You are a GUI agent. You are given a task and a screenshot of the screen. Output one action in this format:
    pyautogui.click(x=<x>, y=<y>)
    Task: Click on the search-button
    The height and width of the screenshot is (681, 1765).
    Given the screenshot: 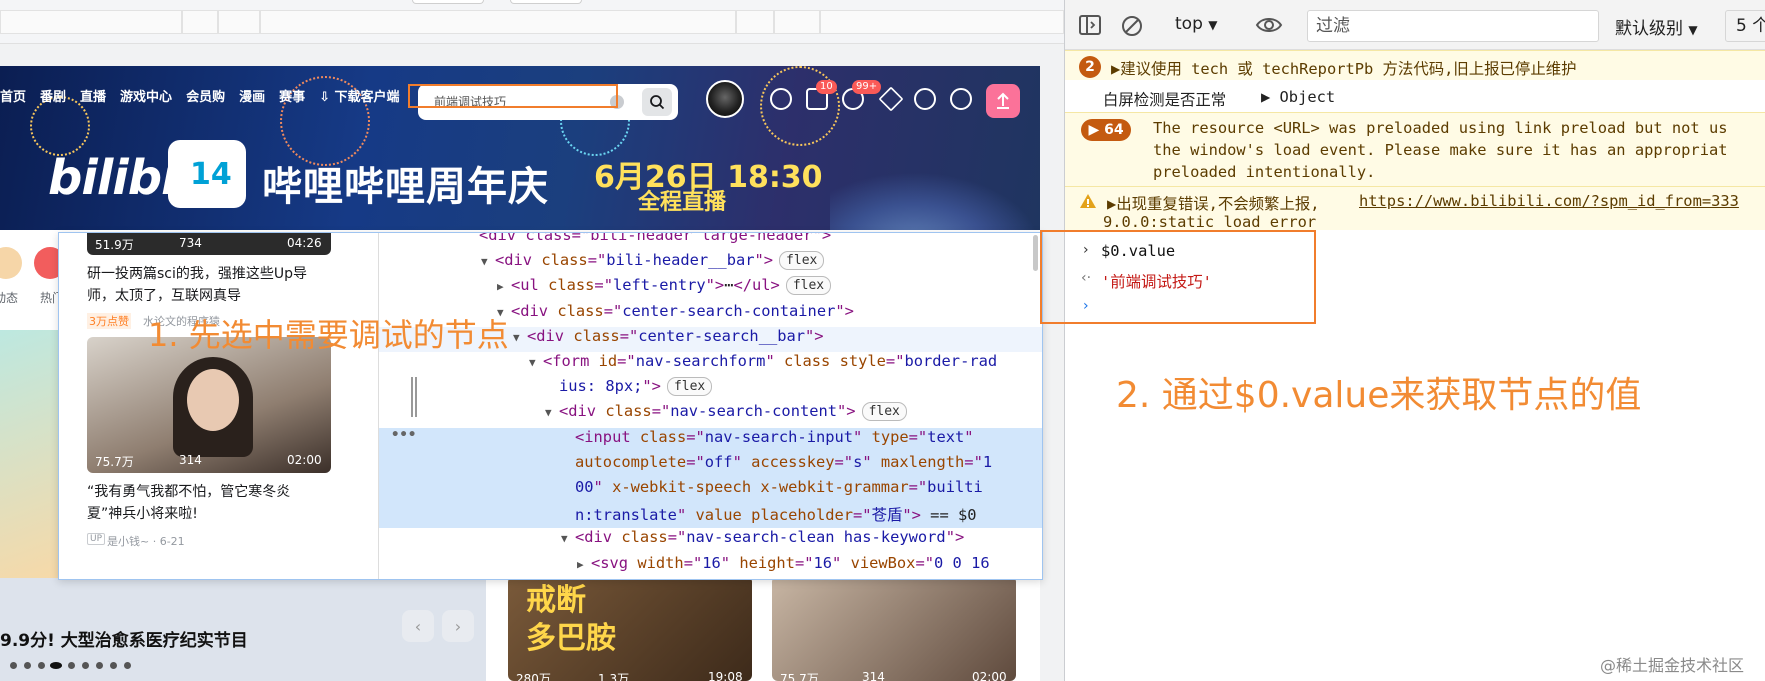 What is the action you would take?
    pyautogui.click(x=657, y=102)
    